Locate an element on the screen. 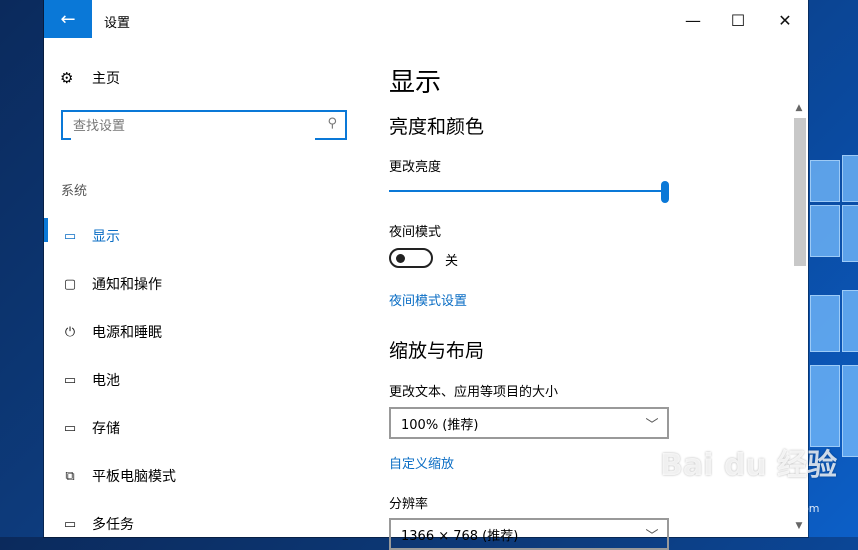 Image resolution: width=858 pixels, height=550 pixels. home-link: ⚙ 主页 is located at coordinates (90, 78).